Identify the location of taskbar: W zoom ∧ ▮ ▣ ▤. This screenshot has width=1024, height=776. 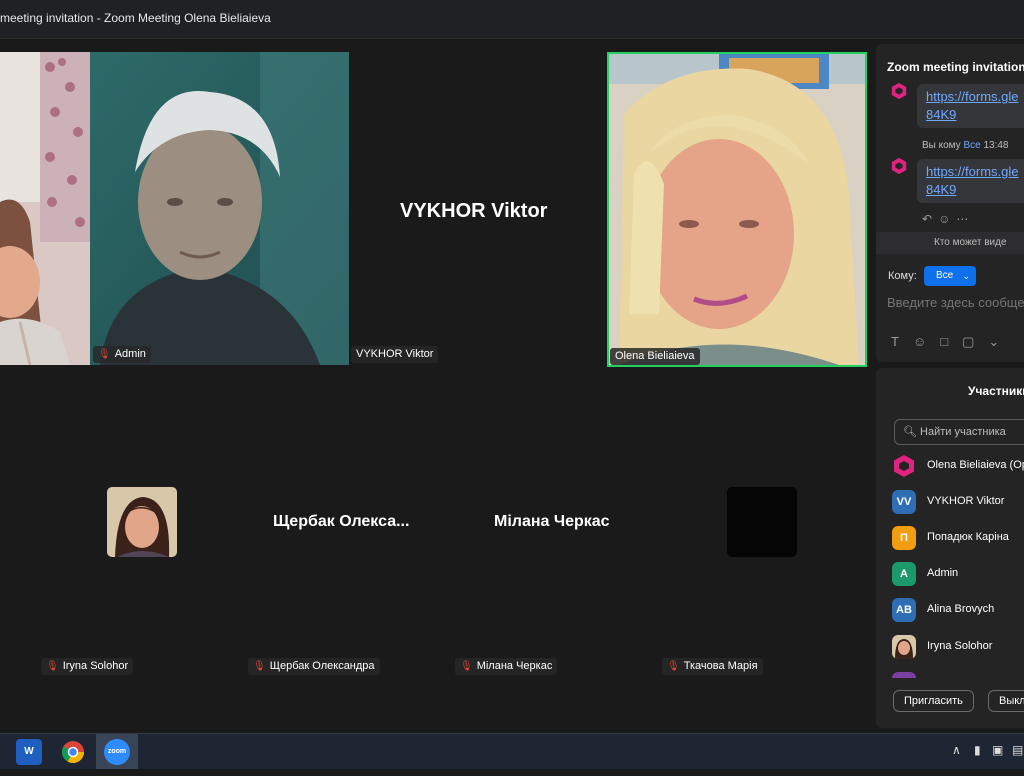
(512, 751).